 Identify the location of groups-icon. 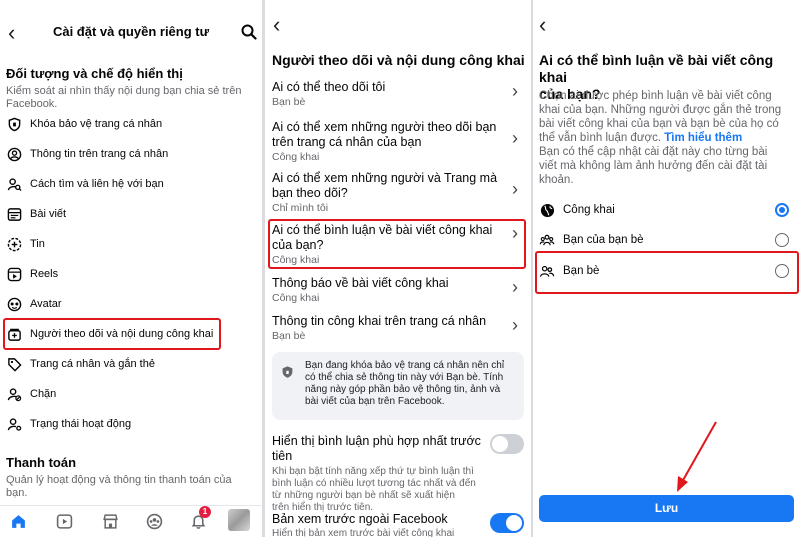
(154, 521).